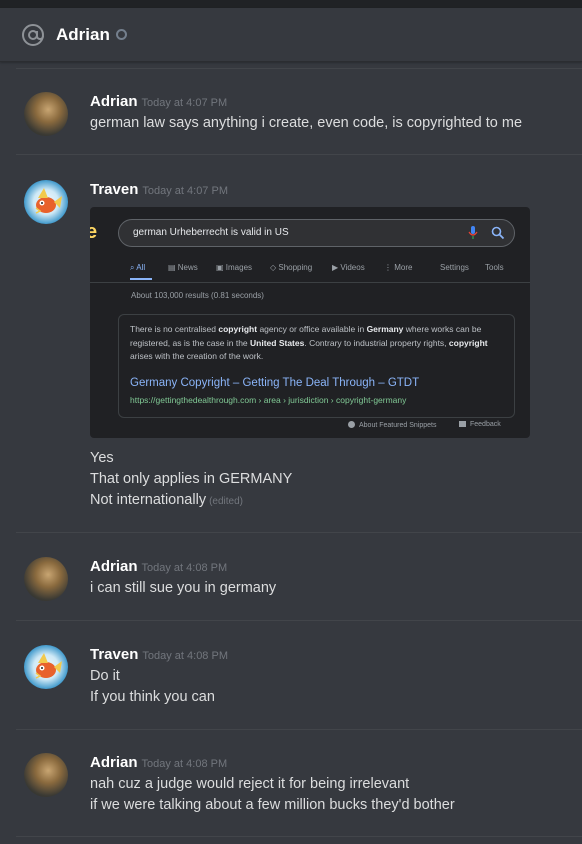 The width and height of the screenshot is (582, 844). Describe the element at coordinates (498, 233) in the screenshot. I see `search-icon` at that location.